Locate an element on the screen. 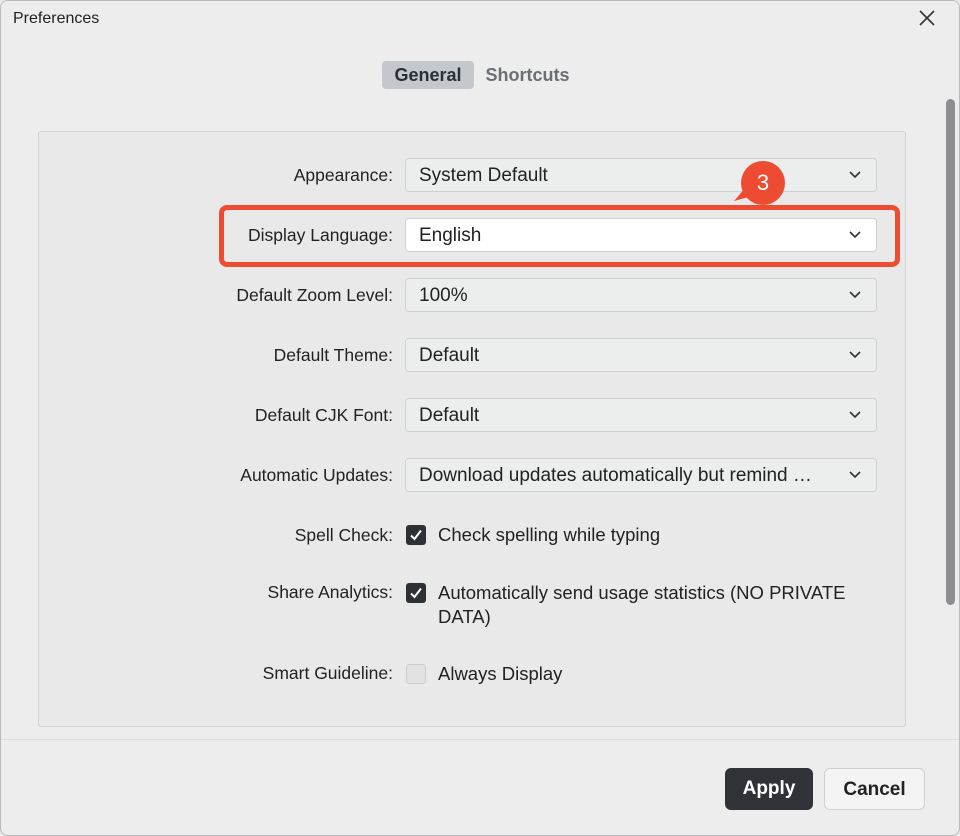 This screenshot has width=960, height=836. appearance-label: Appearance: is located at coordinates (343, 175).